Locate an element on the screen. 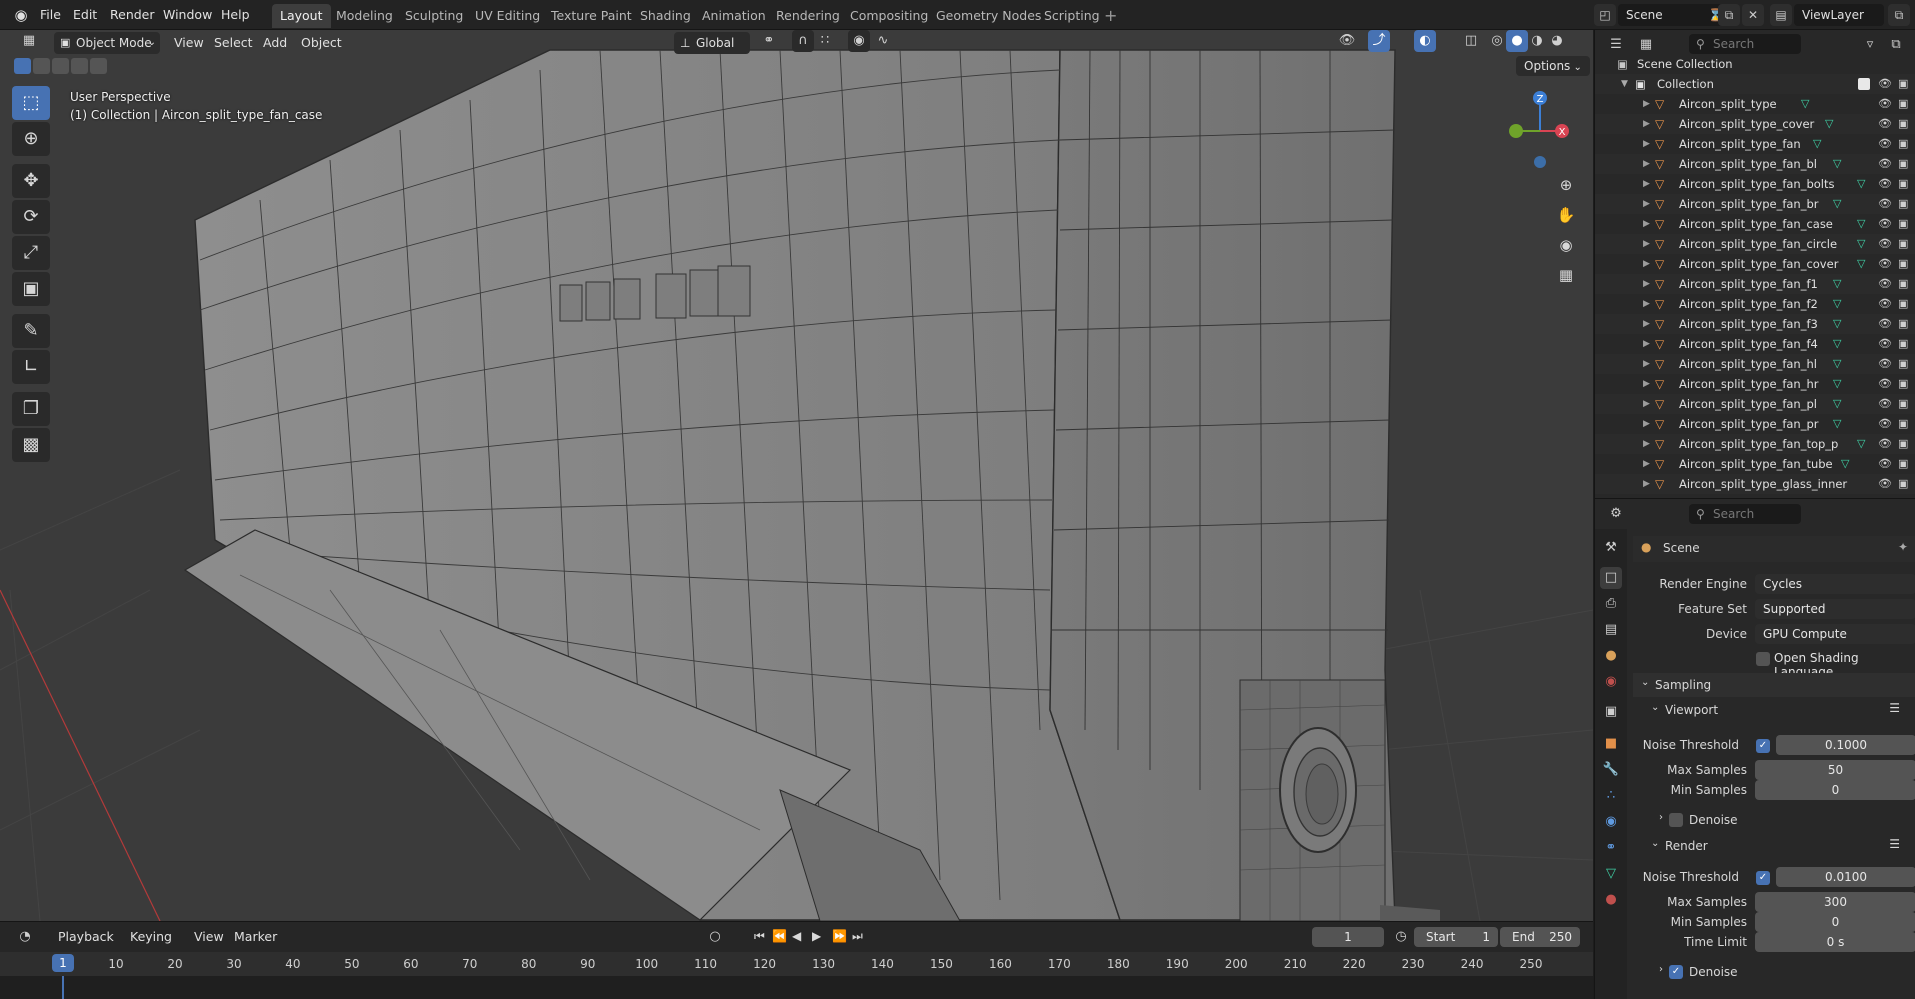 The width and height of the screenshot is (1915, 999). jump-keyframe-back-icon: ⏪ is located at coordinates (779, 936).